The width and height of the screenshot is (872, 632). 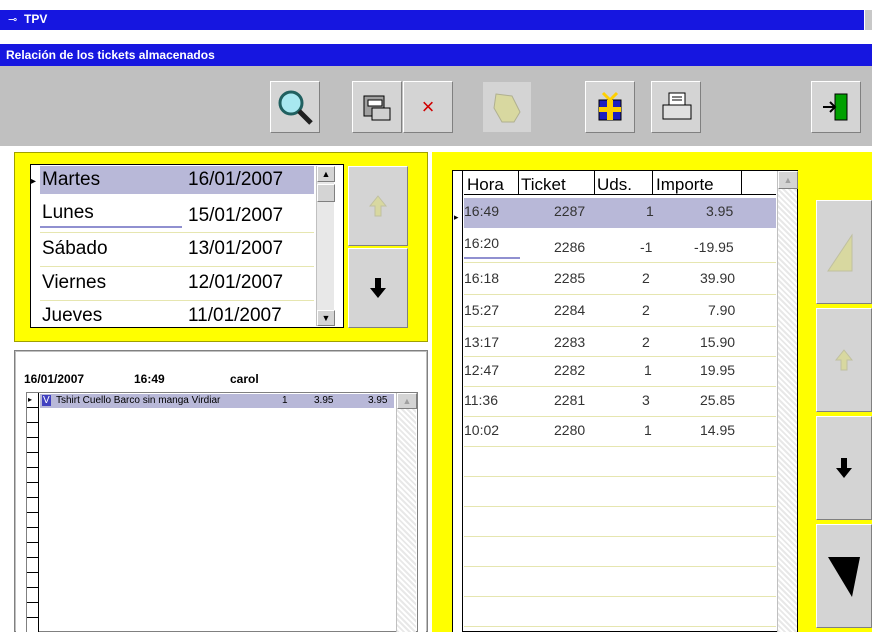 I want to click on cell-ticket: 2285, so click(x=570, y=278).